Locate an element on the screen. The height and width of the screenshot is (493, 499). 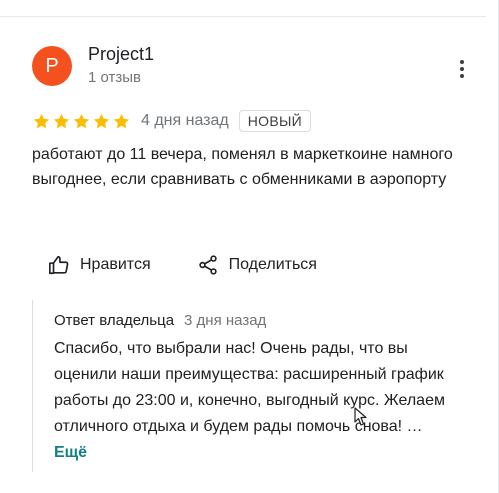
review-date: 4 дня назад is located at coordinates (185, 120).